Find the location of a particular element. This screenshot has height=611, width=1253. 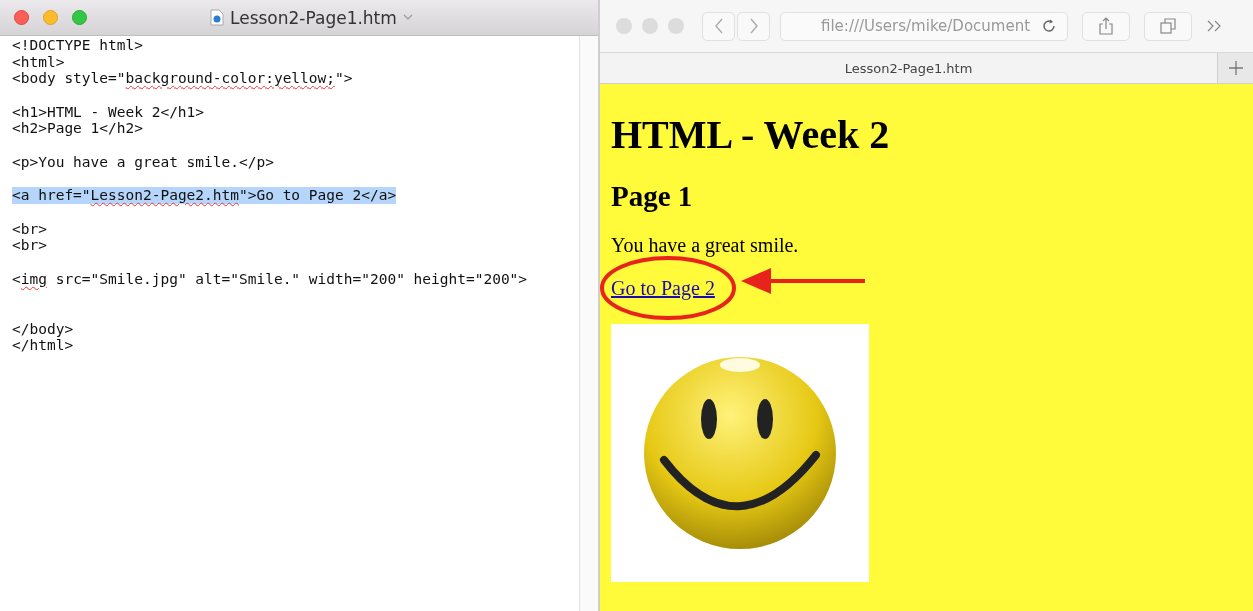

window-title: Lesson2-Page1.htm is located at coordinates (313, 17).